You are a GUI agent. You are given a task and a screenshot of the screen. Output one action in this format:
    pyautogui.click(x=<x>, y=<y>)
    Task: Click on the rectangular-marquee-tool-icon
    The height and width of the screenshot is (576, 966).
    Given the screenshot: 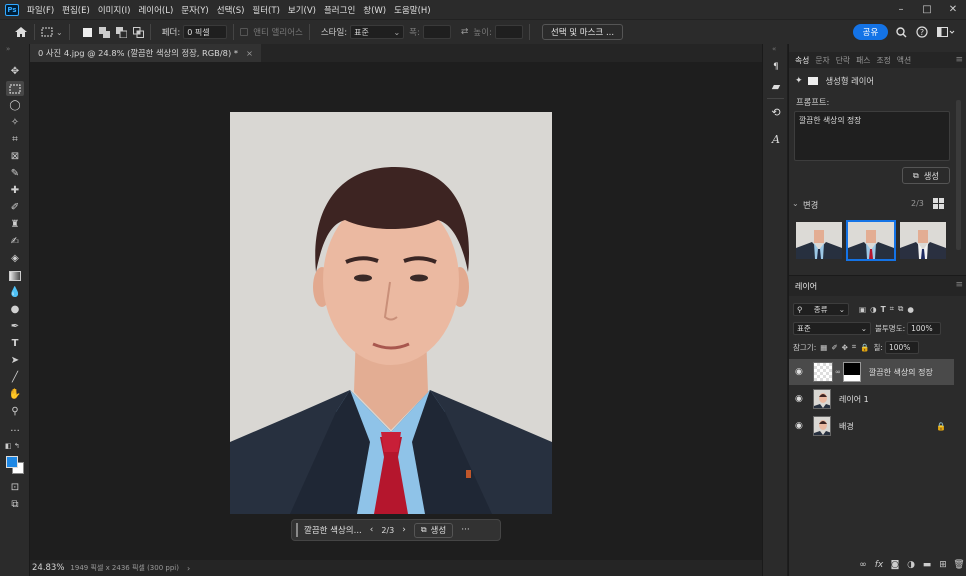 What is the action you would take?
    pyautogui.click(x=15, y=88)
    